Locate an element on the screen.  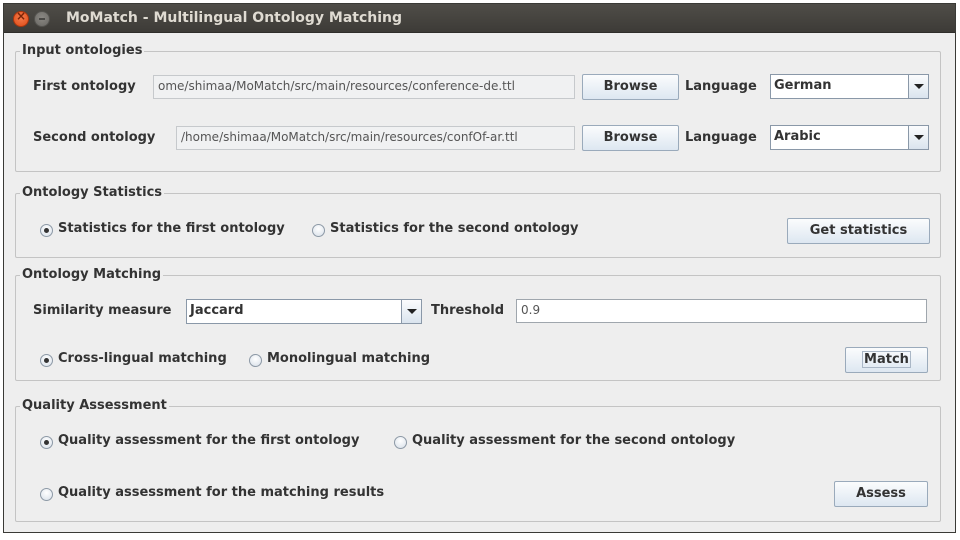
quality-second-radio is located at coordinates (400, 442).